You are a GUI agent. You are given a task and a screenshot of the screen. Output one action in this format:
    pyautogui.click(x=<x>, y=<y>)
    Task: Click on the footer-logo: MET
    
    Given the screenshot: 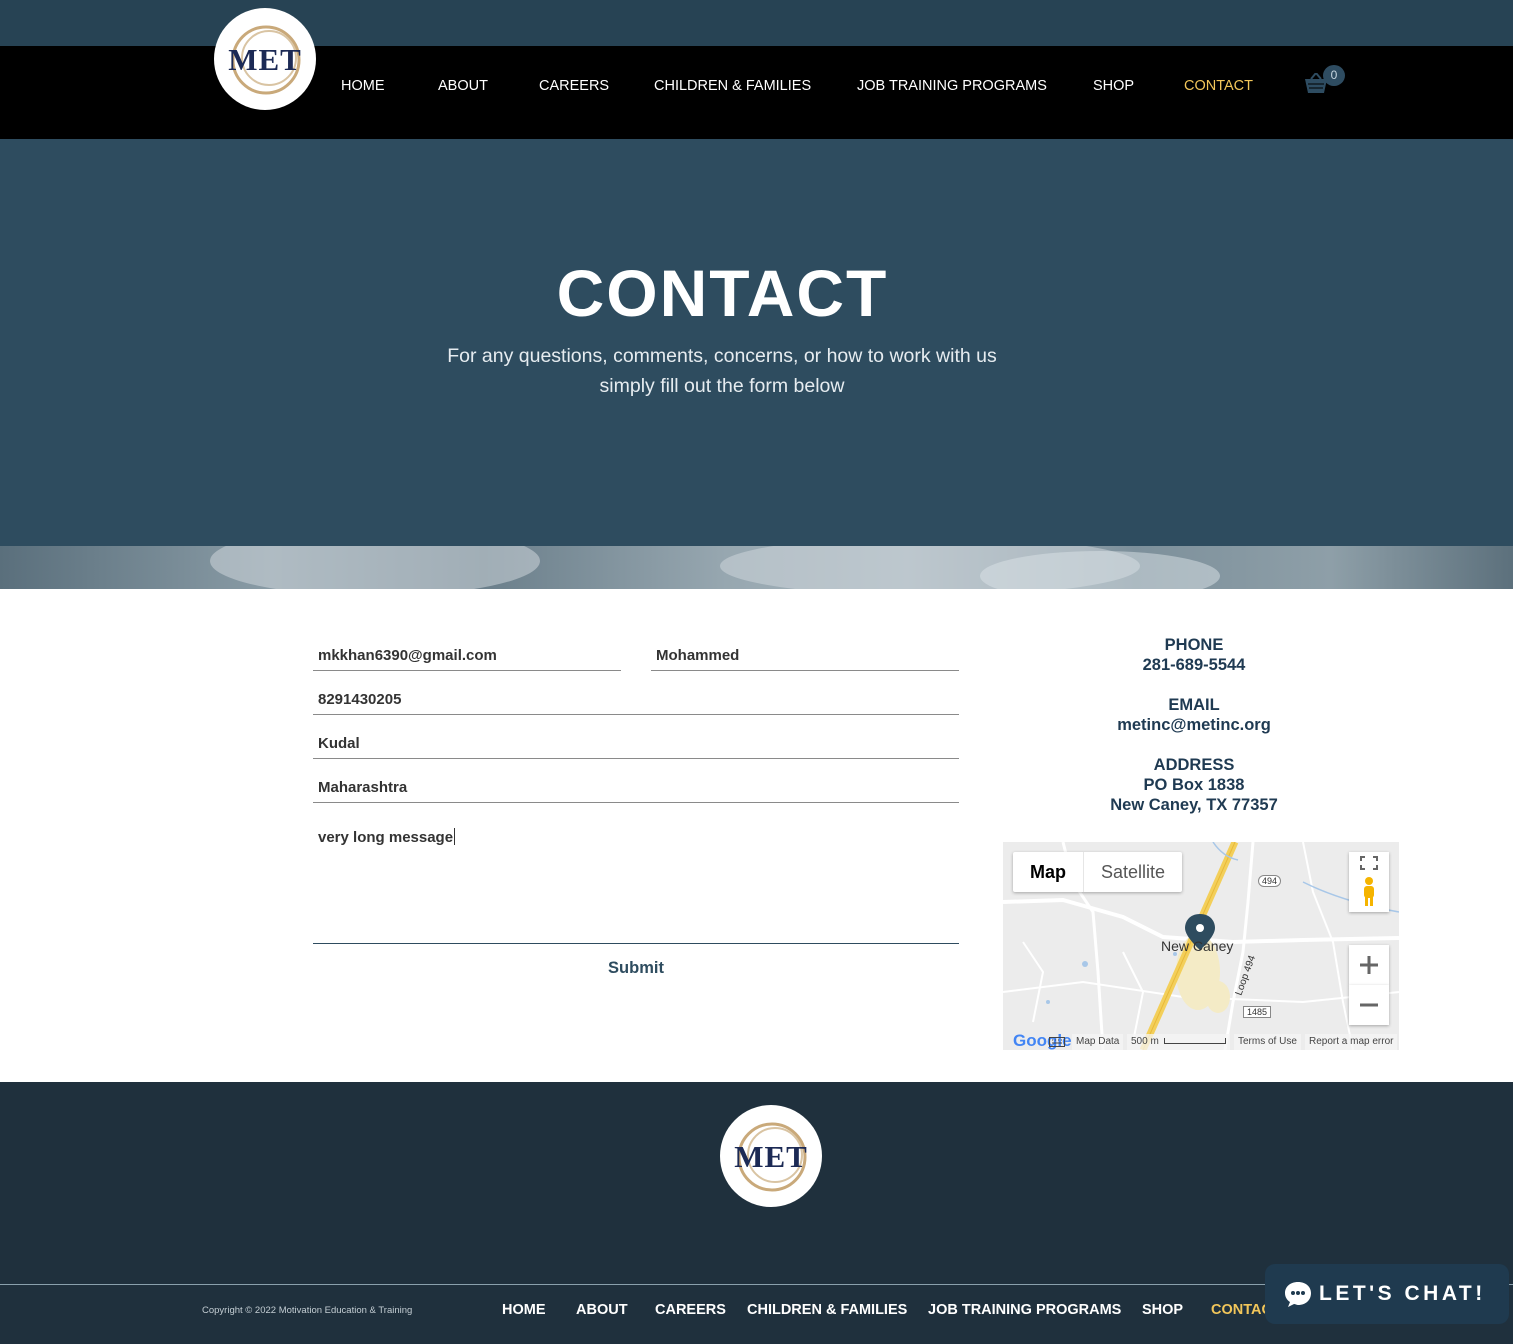 What is the action you would take?
    pyautogui.click(x=771, y=1156)
    